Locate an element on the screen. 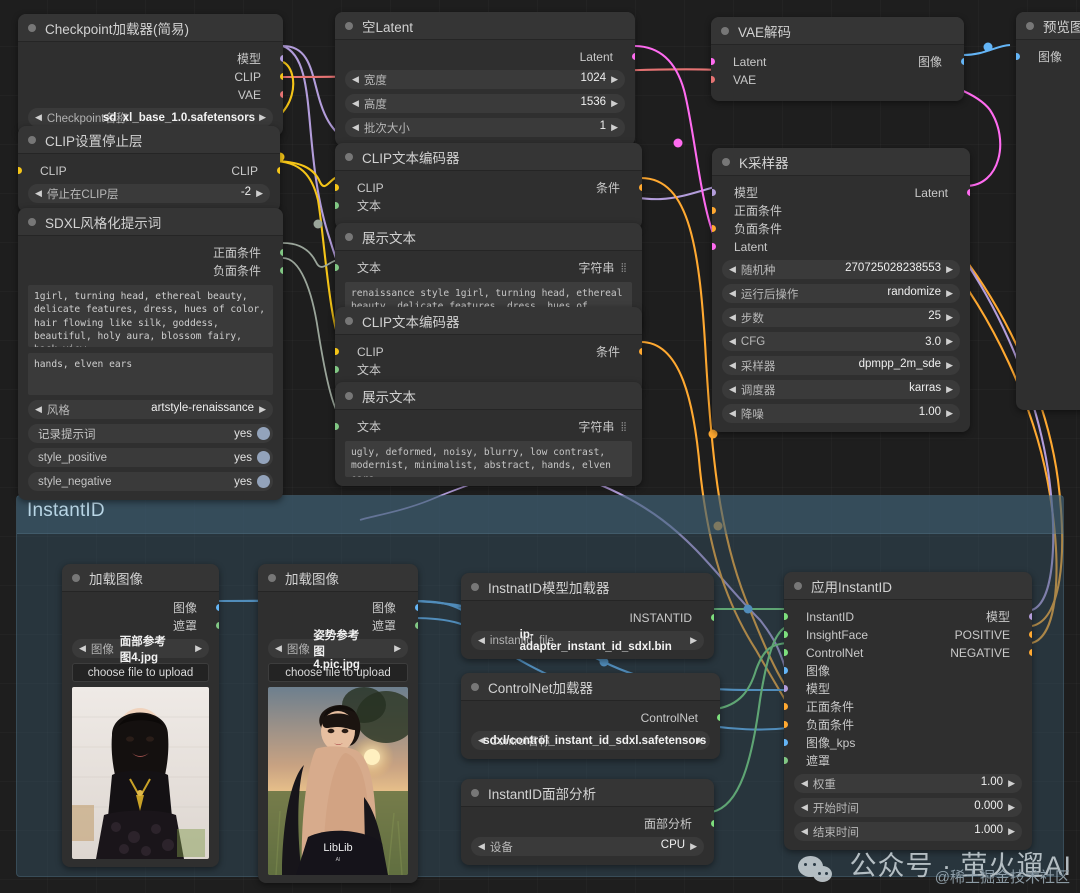  slot-dot-negative is located at coordinates (281, 270).